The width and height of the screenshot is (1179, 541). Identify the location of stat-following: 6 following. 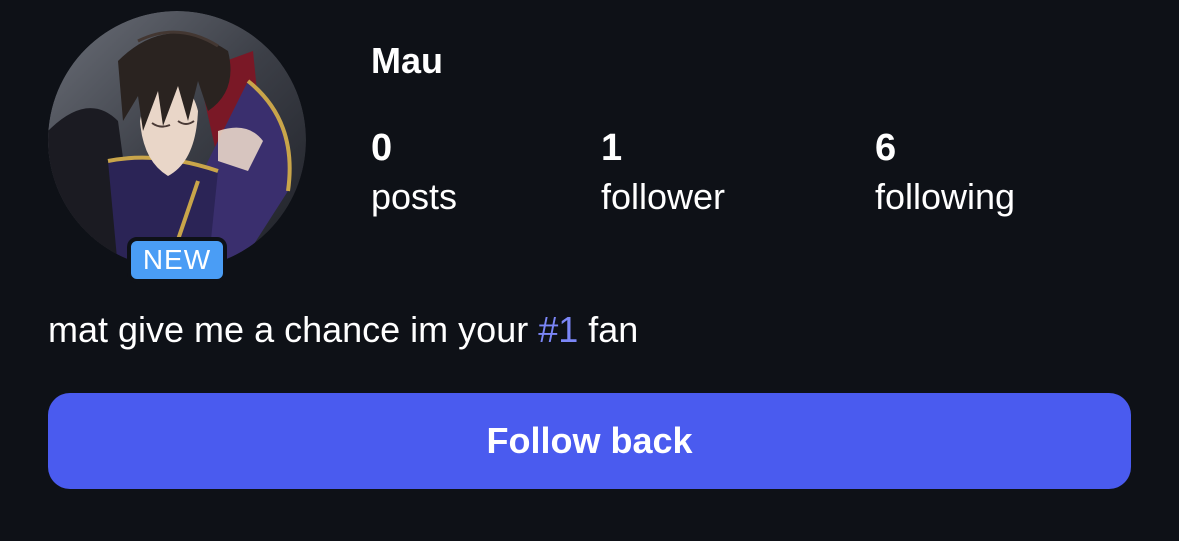
(945, 172).